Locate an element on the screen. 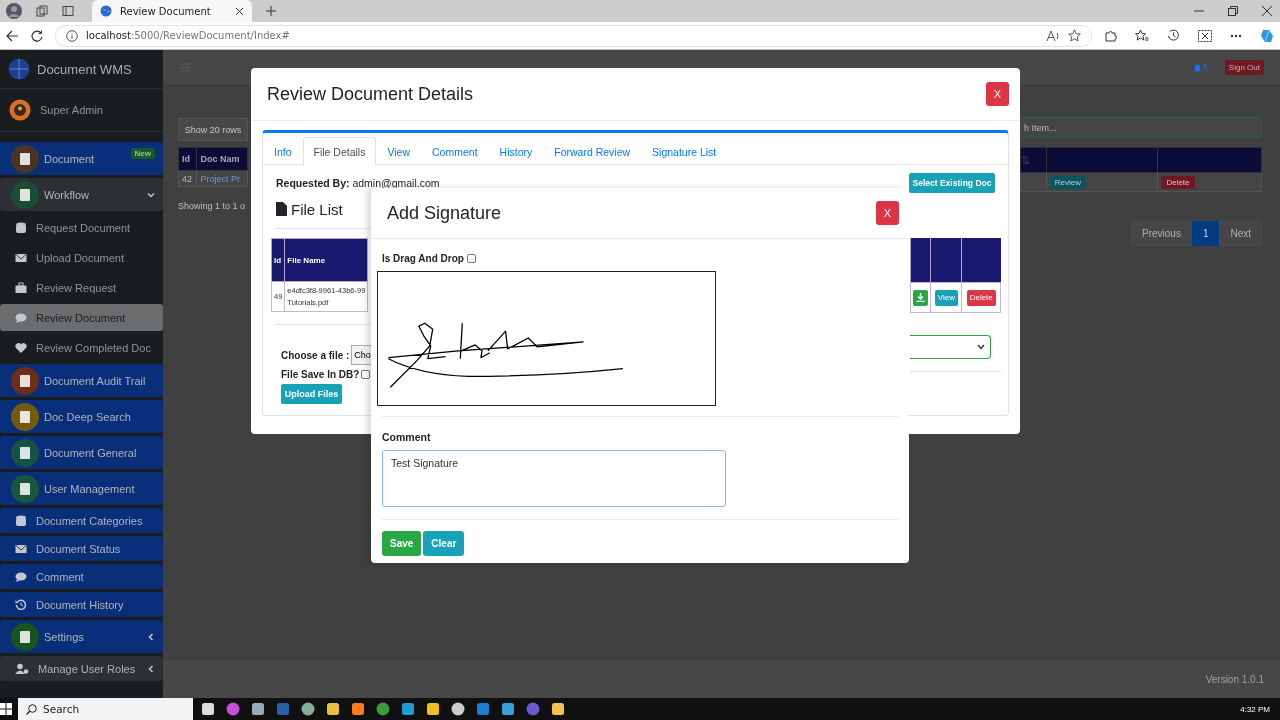 The image size is (1280, 720). requested-by-text: Requested By: admin@gmail.com is located at coordinates (358, 183).